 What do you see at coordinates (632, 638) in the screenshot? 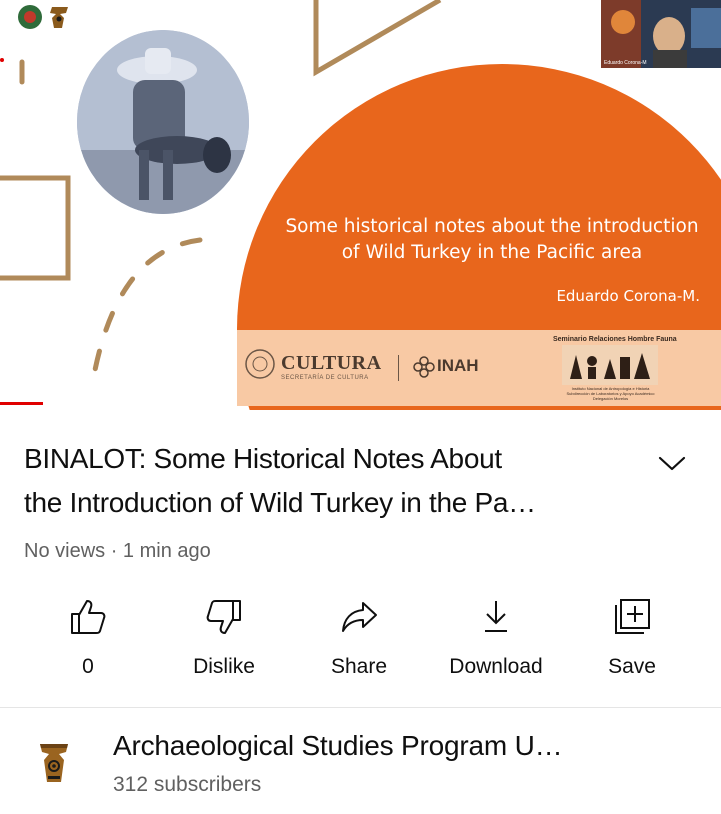
I see `save-button: Save` at bounding box center [632, 638].